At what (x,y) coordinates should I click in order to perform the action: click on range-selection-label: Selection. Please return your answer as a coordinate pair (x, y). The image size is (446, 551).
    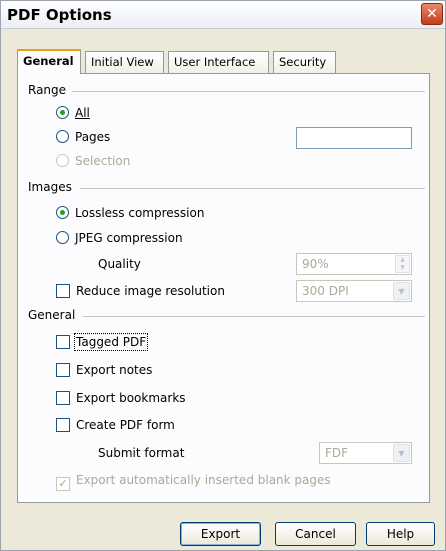
    Looking at the image, I should click on (103, 161).